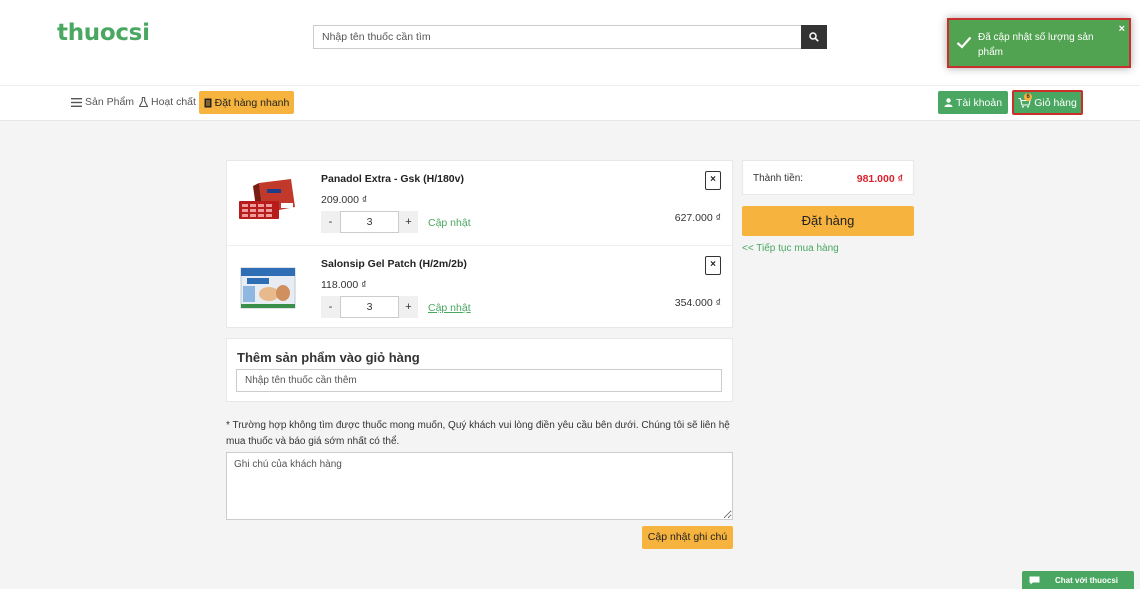 This screenshot has width=1140, height=589. What do you see at coordinates (268, 288) in the screenshot?
I see `product-image-salonsip` at bounding box center [268, 288].